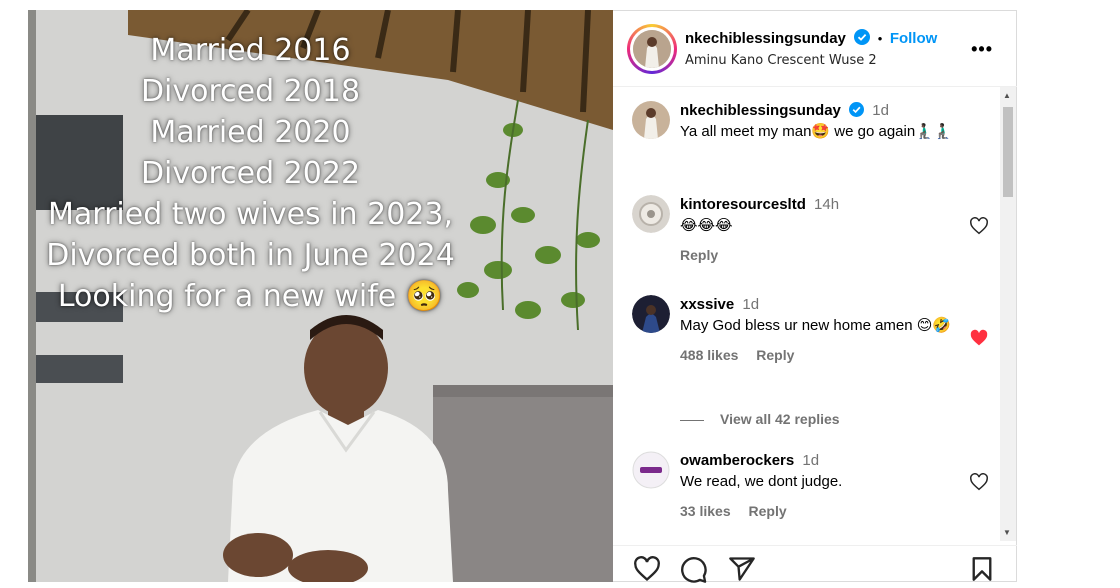 Image resolution: width=1120 pixels, height=588 pixels. Describe the element at coordinates (743, 204) in the screenshot. I see `comment-username: kintoresourcesltd` at that location.